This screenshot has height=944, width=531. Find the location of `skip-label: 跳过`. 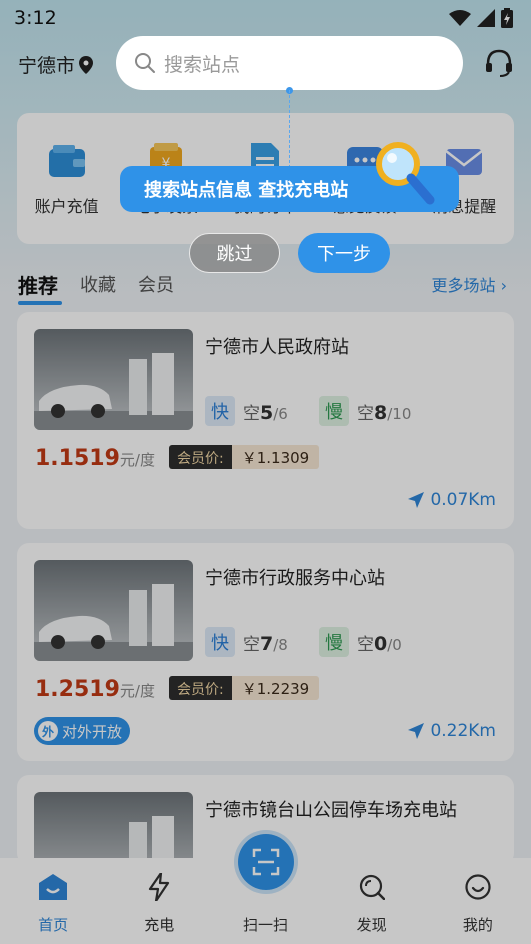

skip-label: 跳过 is located at coordinates (234, 254).